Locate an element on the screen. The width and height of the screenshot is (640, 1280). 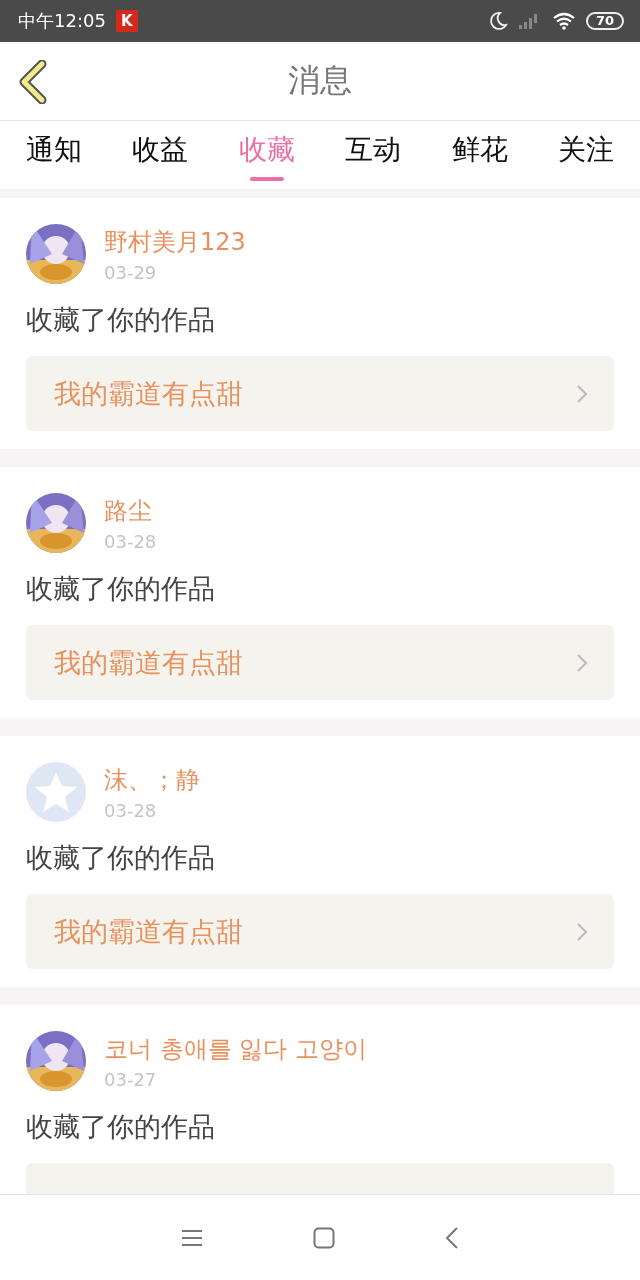
user-name: 沫、；静 is located at coordinates (152, 779).